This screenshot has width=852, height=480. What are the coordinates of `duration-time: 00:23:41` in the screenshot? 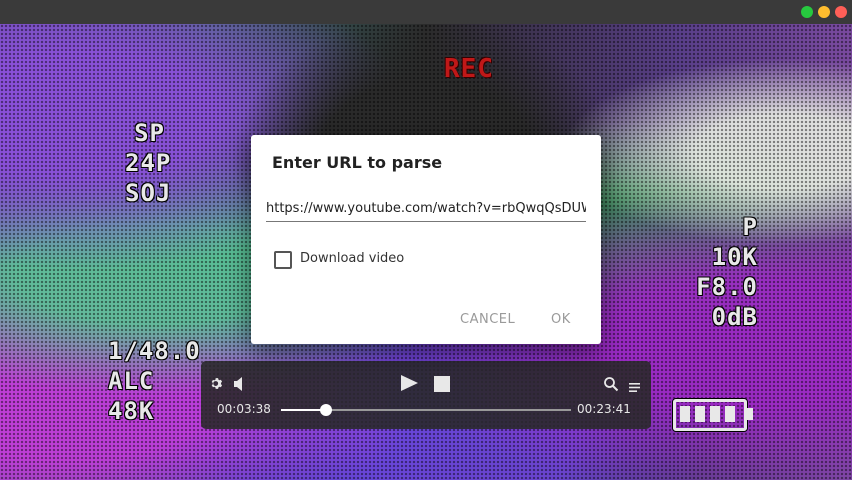 It's located at (604, 409).